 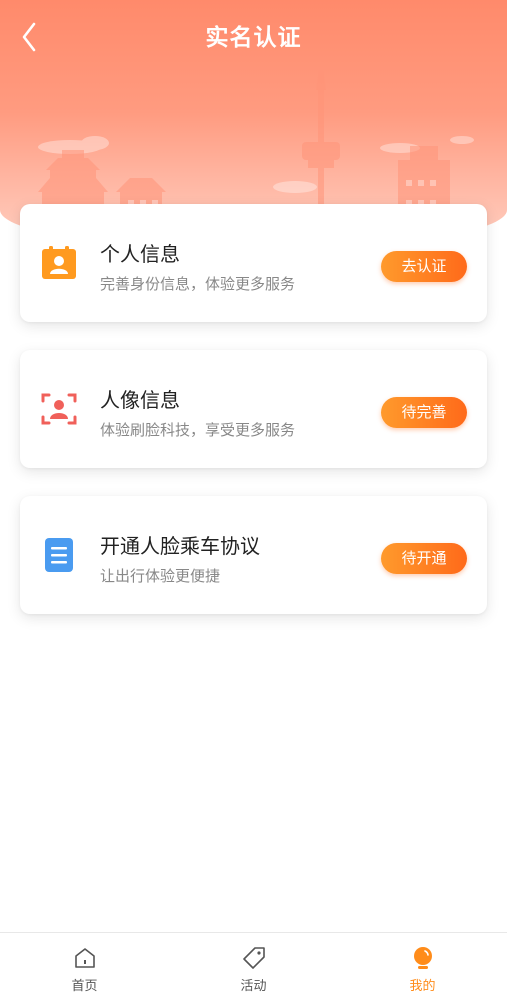 What do you see at coordinates (424, 412) in the screenshot?
I see `pending-complete-button: 待完善` at bounding box center [424, 412].